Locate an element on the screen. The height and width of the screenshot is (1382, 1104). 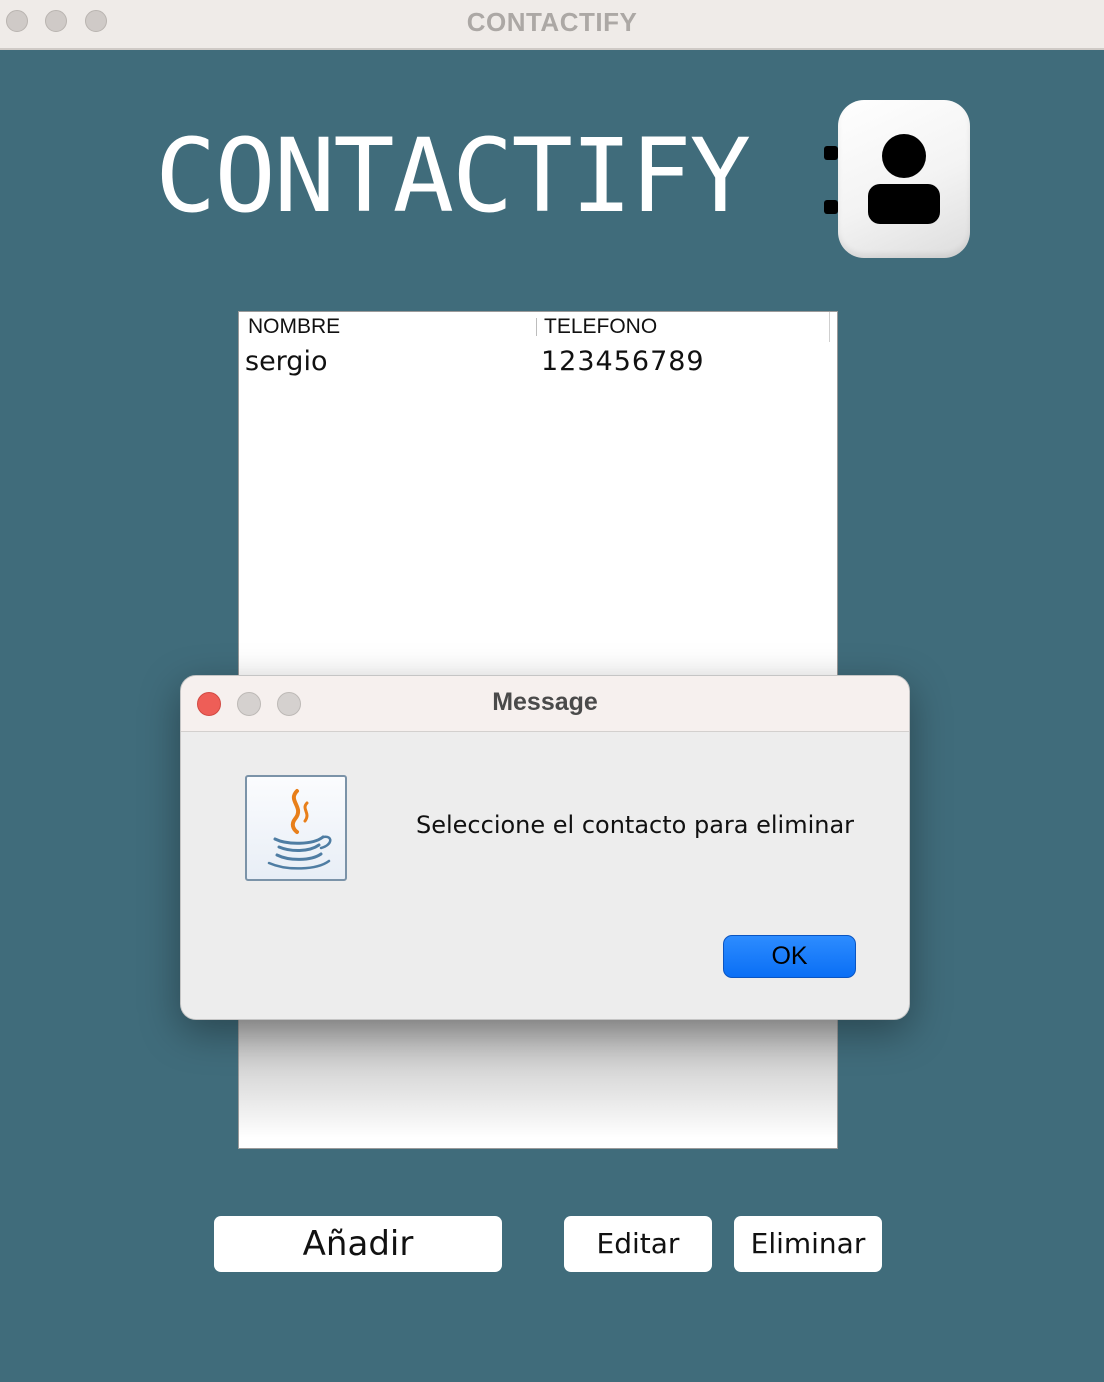
table-header: NOMBRE TELEFONO is located at coordinates (536, 327).